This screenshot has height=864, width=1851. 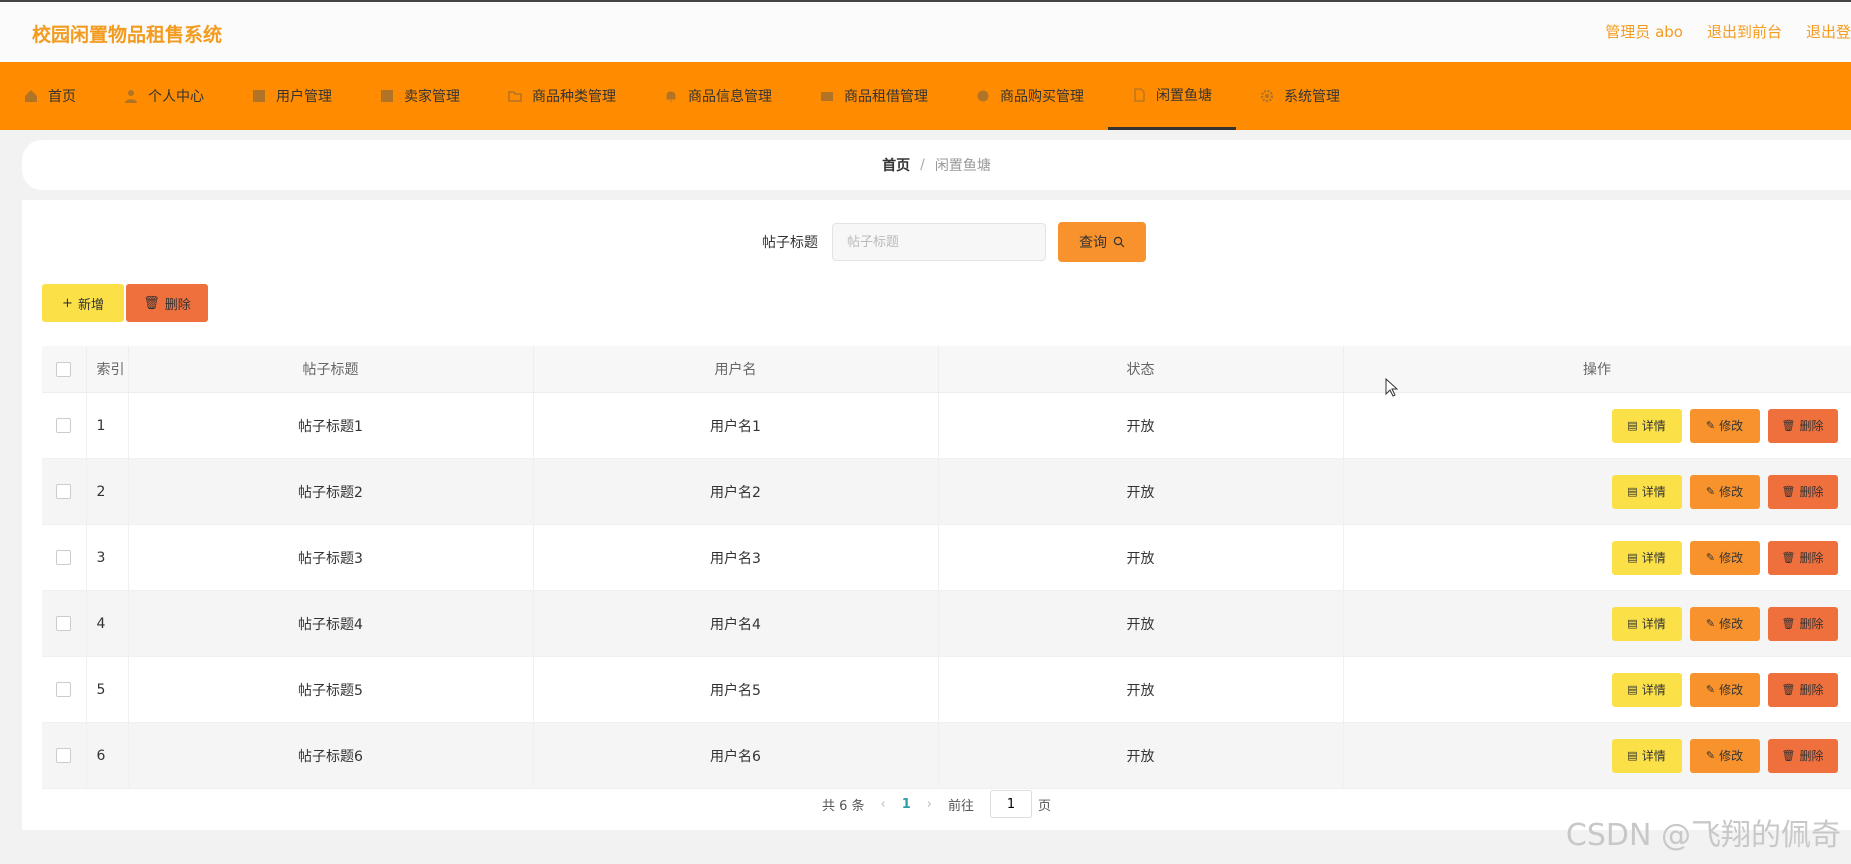 I want to click on select-all-checkbox, so click(x=64, y=369).